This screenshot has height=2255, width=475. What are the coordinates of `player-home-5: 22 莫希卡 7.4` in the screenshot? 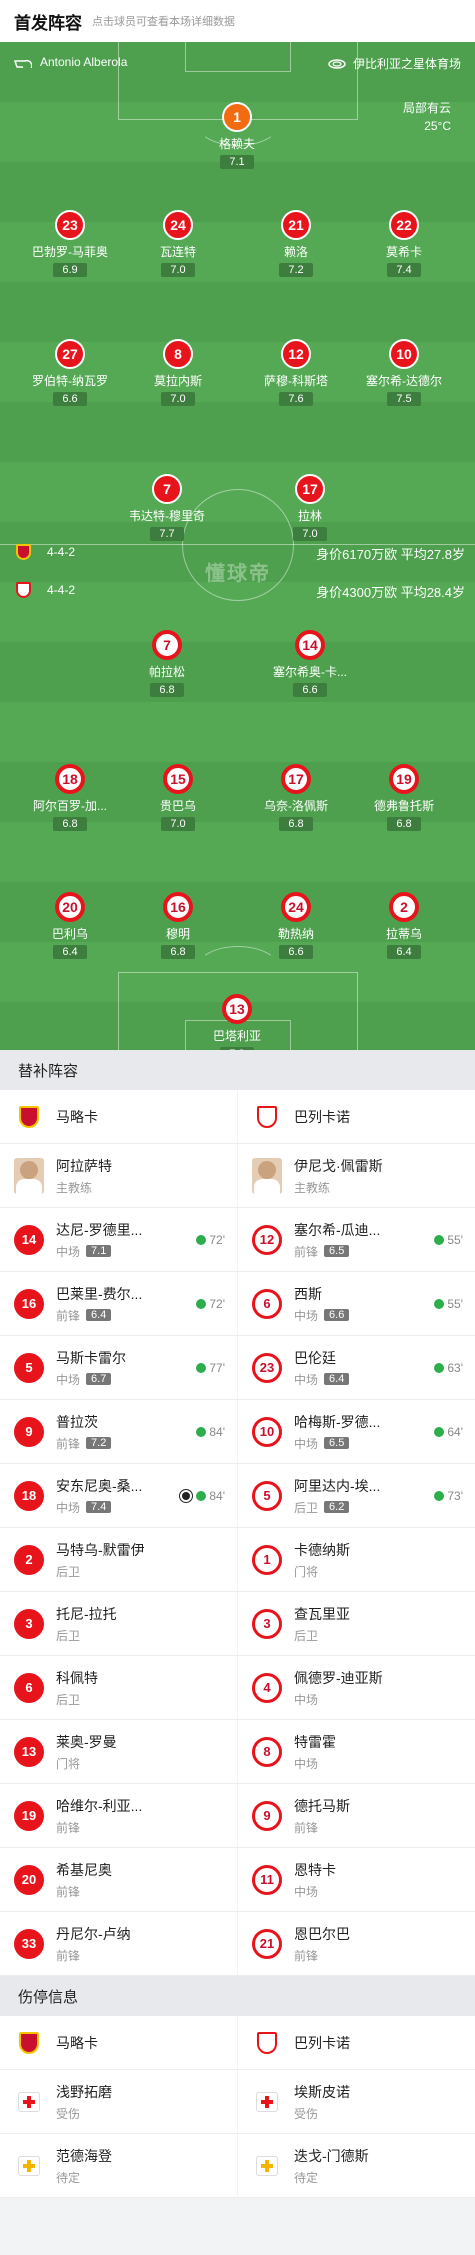 It's located at (404, 244).